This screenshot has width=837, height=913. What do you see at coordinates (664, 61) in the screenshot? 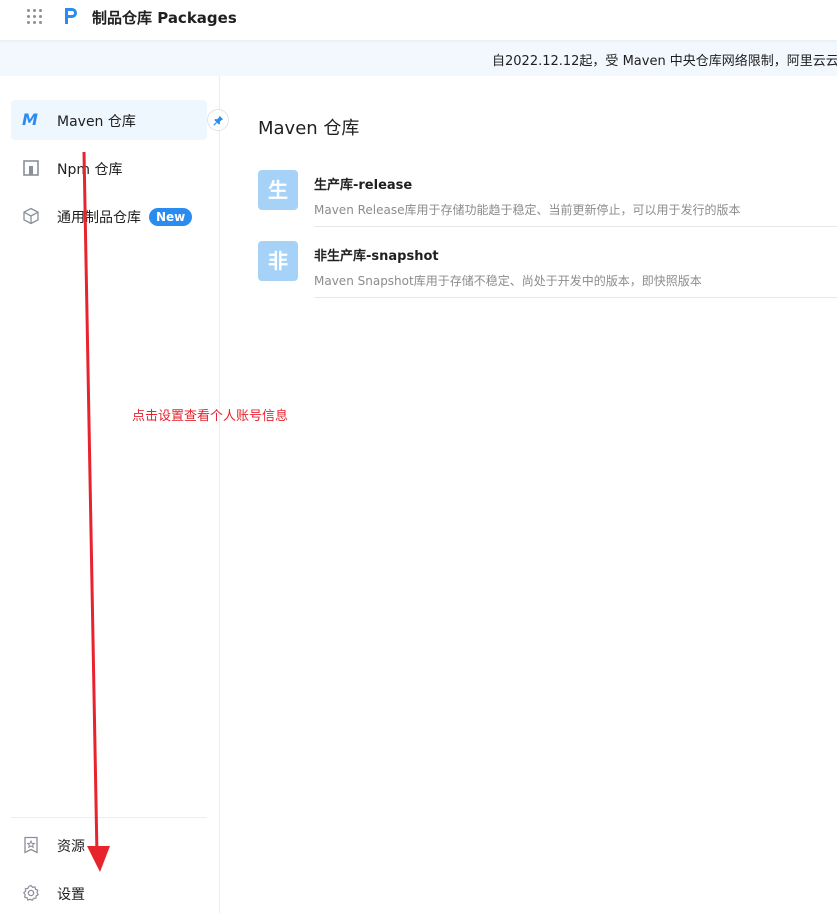
I see `banner-text: 自2022.12.12起，受 Maven 中央仓库网络限制，阿里云云效` at bounding box center [664, 61].